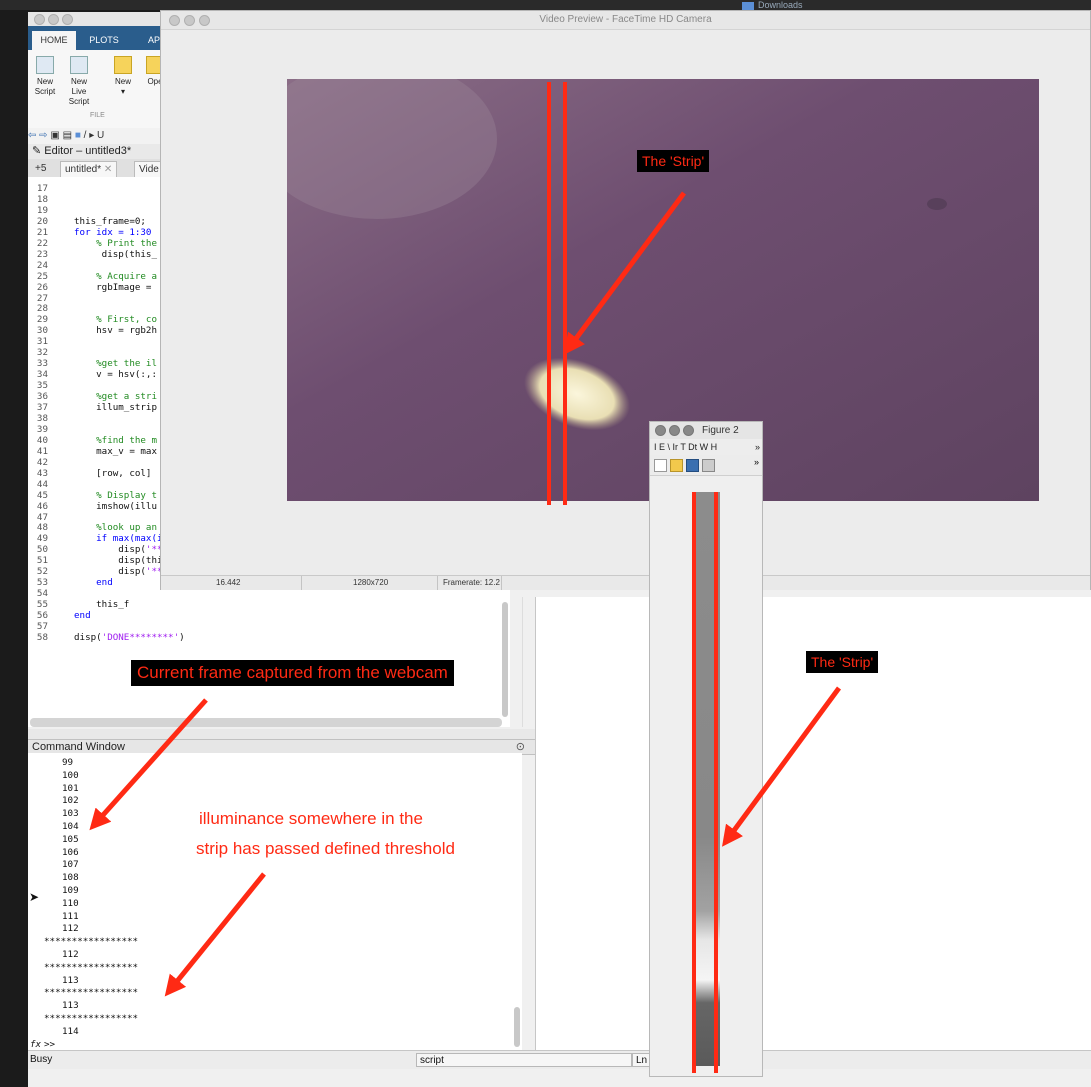 This screenshot has height=1087, width=1091. What do you see at coordinates (625, 273) in the screenshot?
I see `arrow-to-strip` at bounding box center [625, 273].